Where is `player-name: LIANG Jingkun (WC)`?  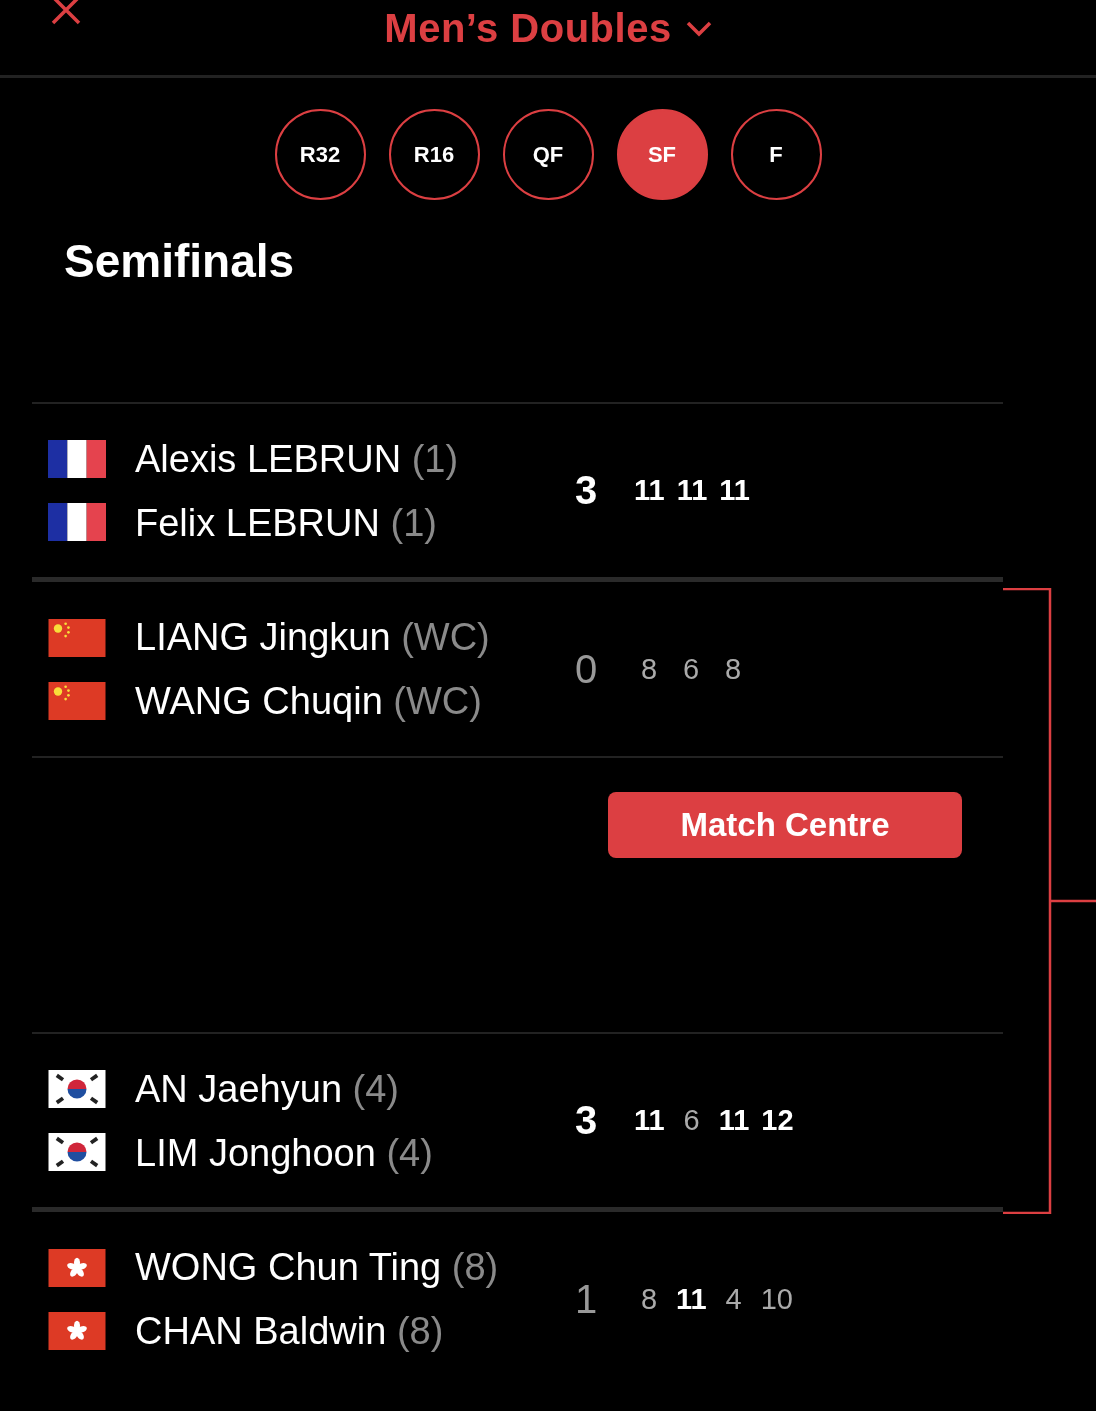
player-name: LIANG Jingkun (WC) is located at coordinates (313, 637).